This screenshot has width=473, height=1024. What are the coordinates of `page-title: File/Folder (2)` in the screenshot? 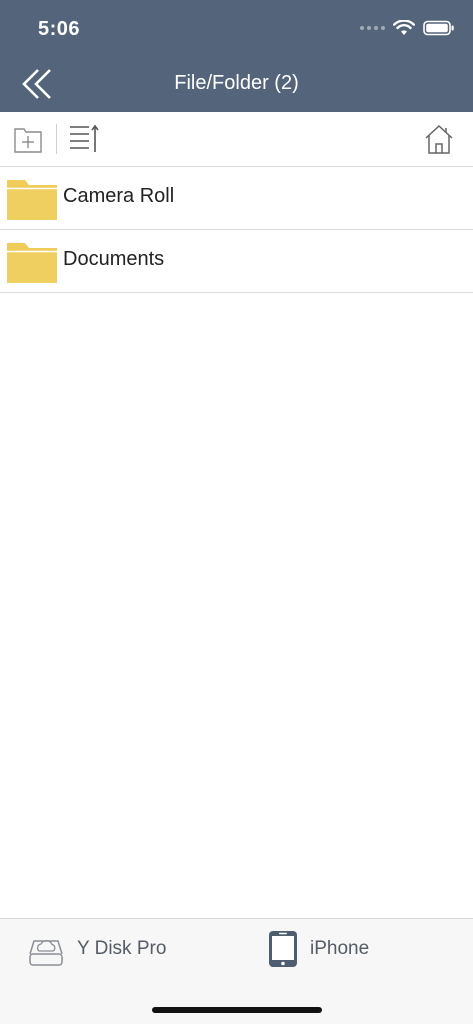 It's located at (236, 83).